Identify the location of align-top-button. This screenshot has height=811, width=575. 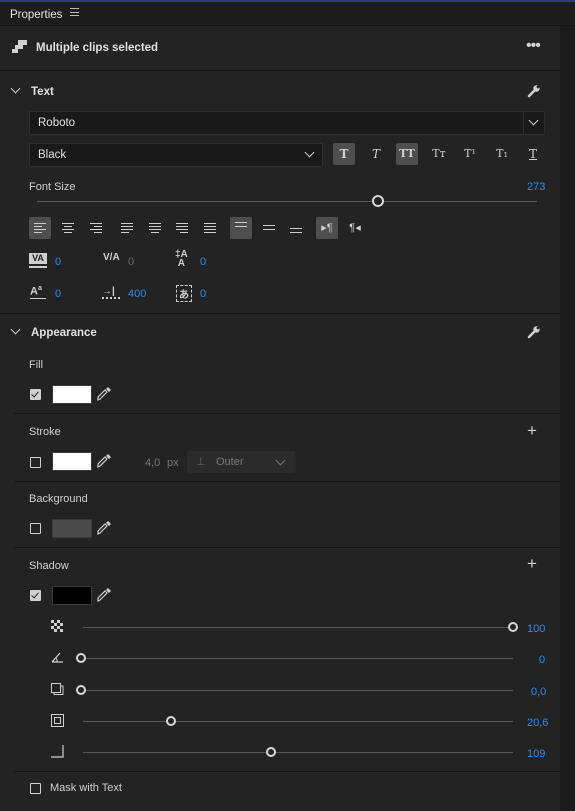
(241, 228).